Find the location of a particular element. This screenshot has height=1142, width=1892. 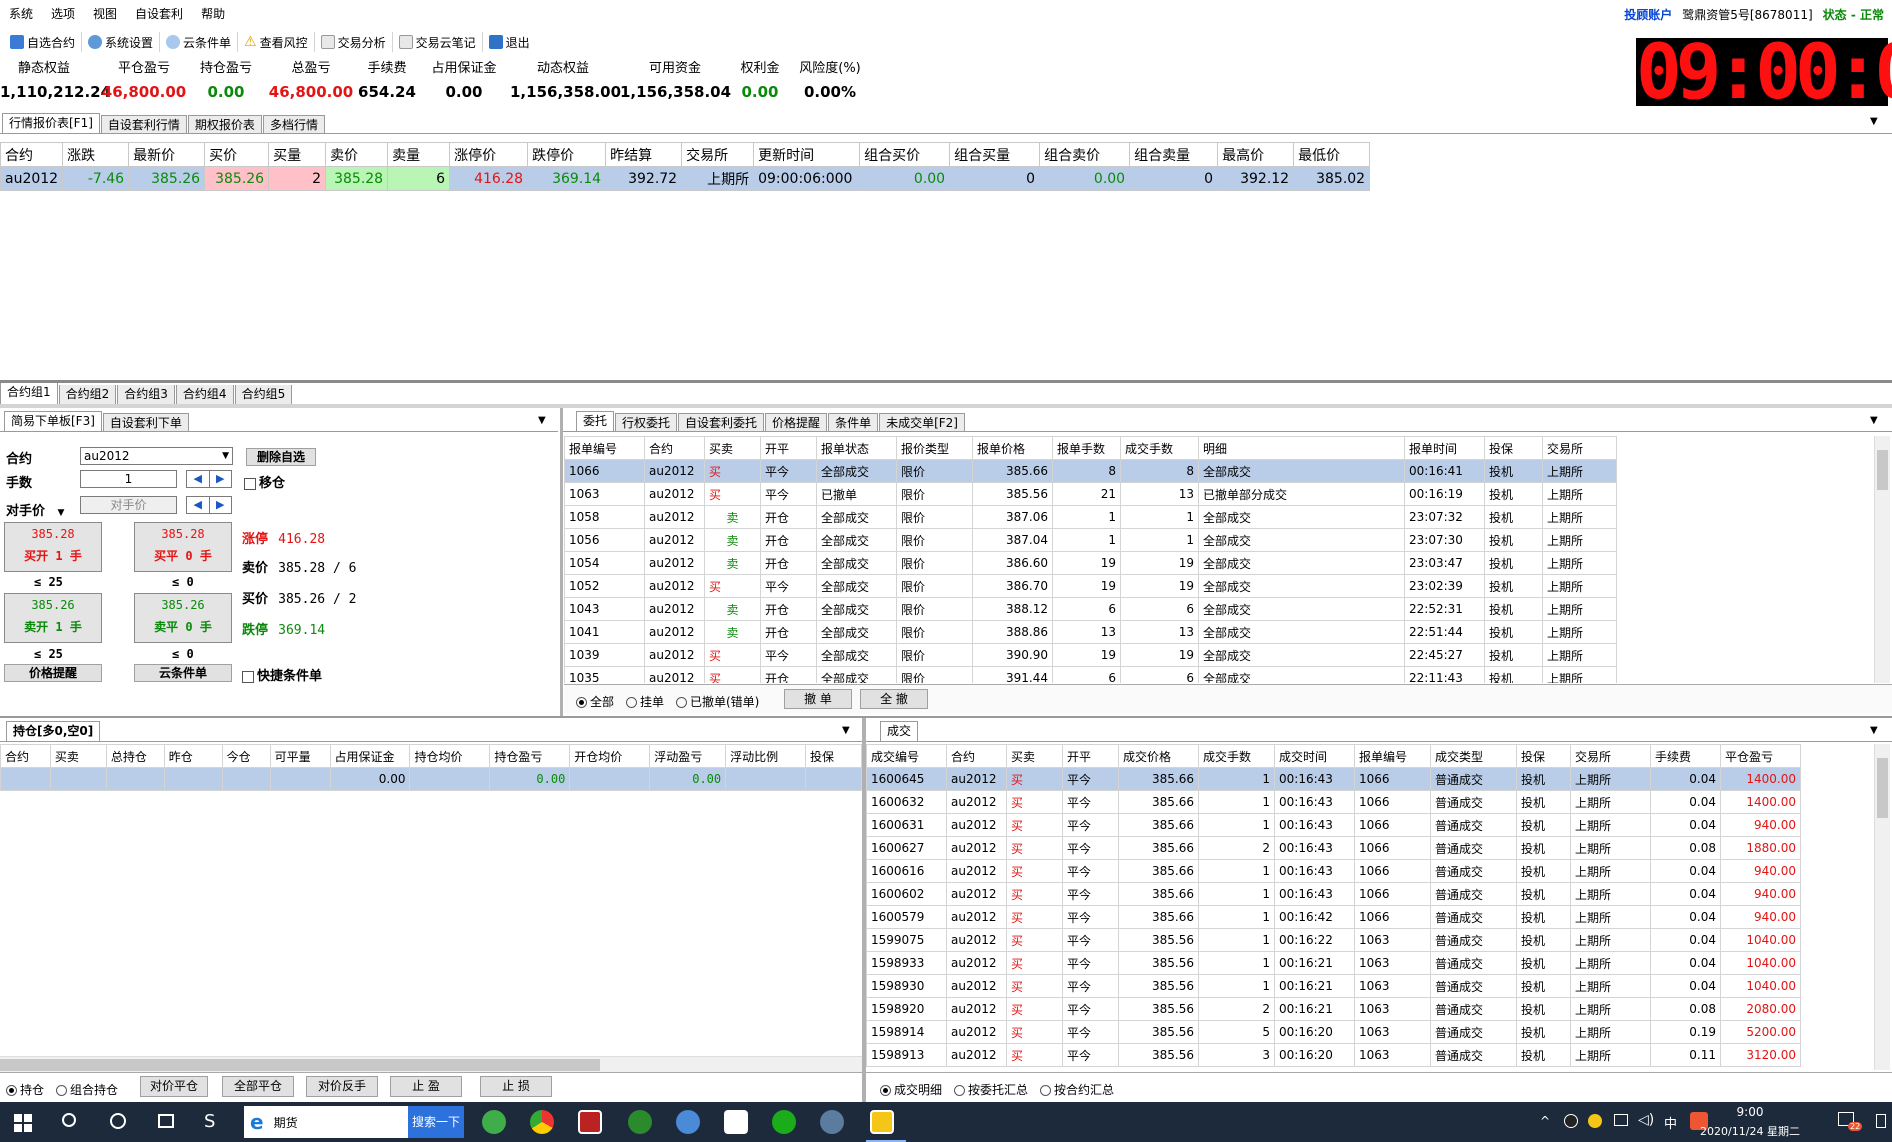

position-row: 0.00 0.00 0.00 is located at coordinates (431, 779).